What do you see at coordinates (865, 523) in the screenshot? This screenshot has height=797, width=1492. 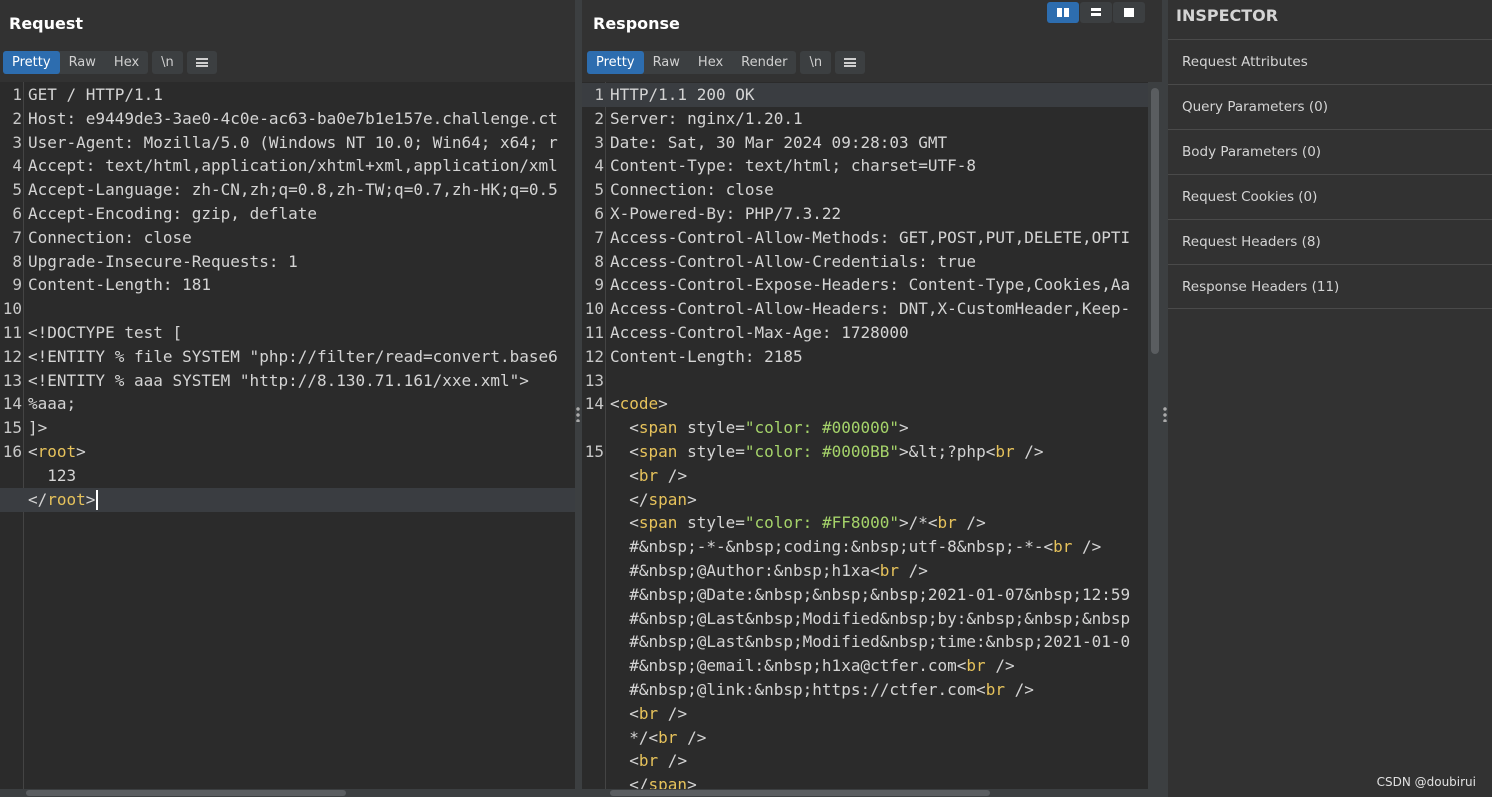 I see `code-line: <span style="color: #FF8000">/*<br />` at bounding box center [865, 523].